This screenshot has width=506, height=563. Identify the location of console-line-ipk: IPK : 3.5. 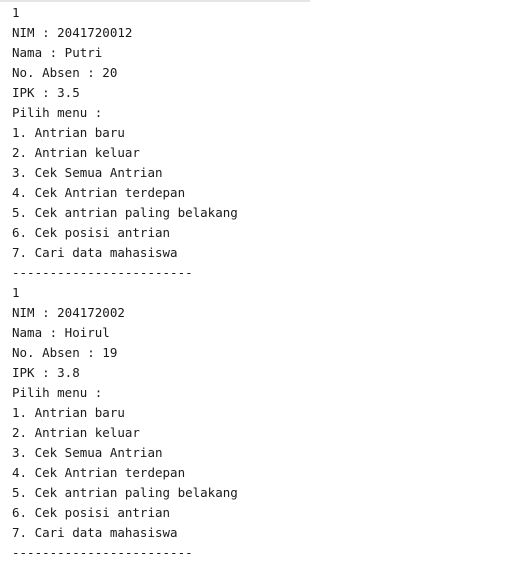
(46, 92).